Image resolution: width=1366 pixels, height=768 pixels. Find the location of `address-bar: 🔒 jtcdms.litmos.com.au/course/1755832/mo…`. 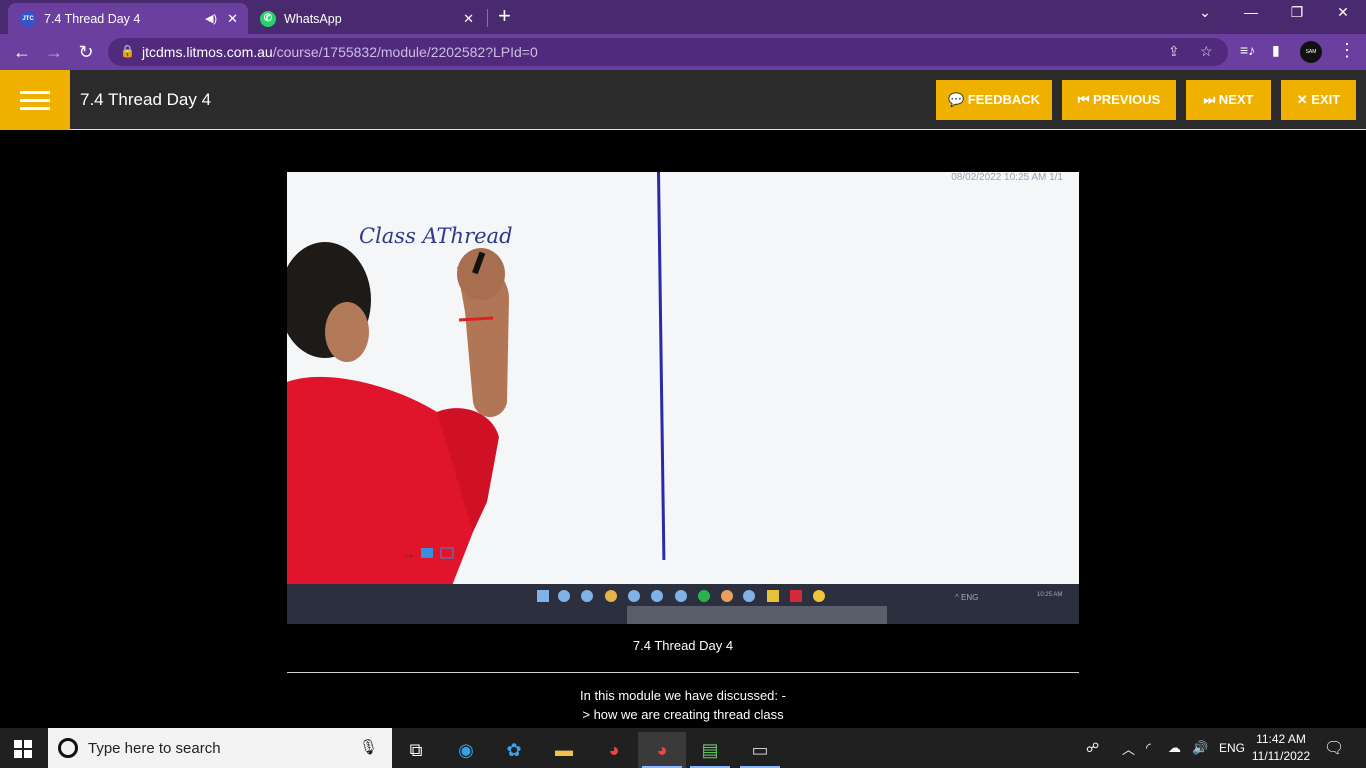

address-bar: 🔒 jtcdms.litmos.com.au/course/1755832/mo… is located at coordinates (668, 52).